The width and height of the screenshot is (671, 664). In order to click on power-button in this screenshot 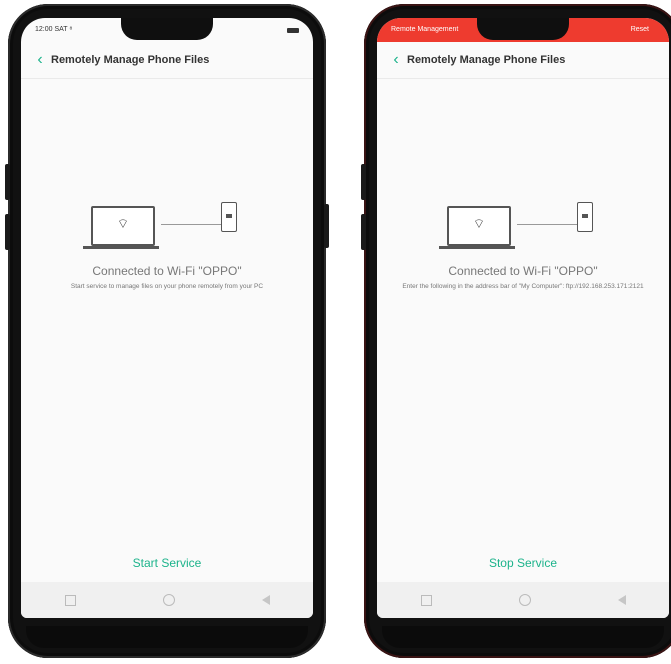, I will do `click(326, 226)`.